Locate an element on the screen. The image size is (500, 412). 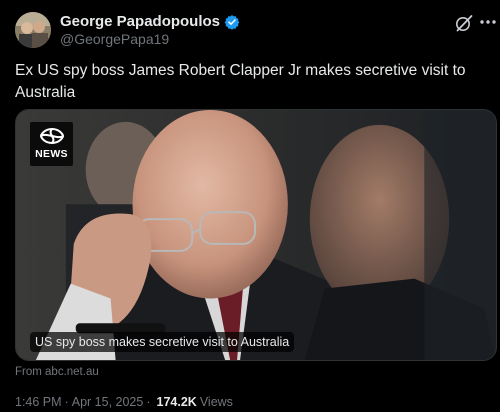
verified-badge-icon is located at coordinates (232, 22).